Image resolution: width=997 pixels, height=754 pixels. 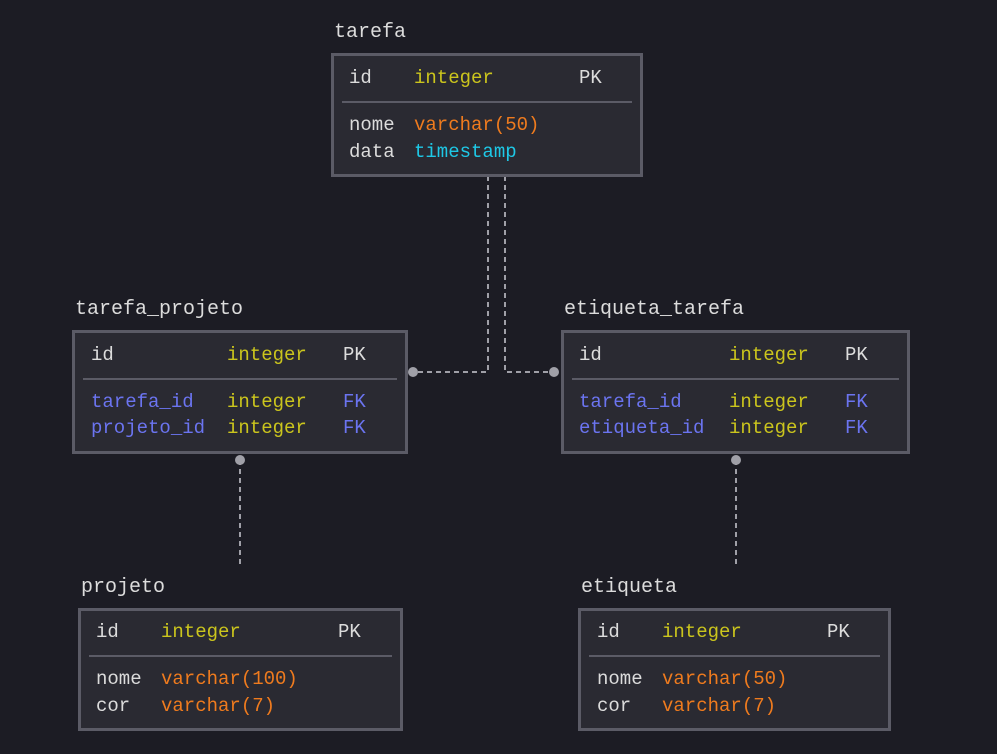 What do you see at coordinates (529, 274) in the screenshot?
I see `connector-tarefa-etiqueta-tarefa` at bounding box center [529, 274].